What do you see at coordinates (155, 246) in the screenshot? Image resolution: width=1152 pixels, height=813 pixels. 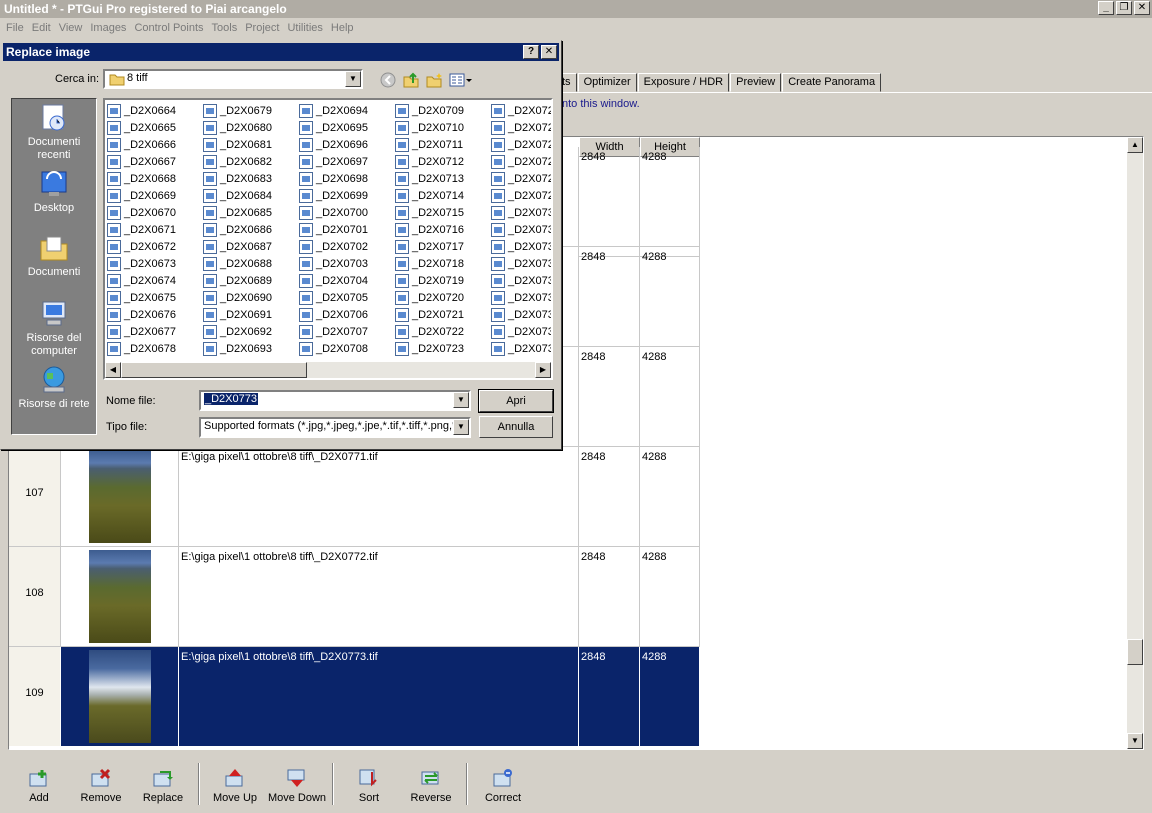 I see `file-item: _D2X0672` at bounding box center [155, 246].